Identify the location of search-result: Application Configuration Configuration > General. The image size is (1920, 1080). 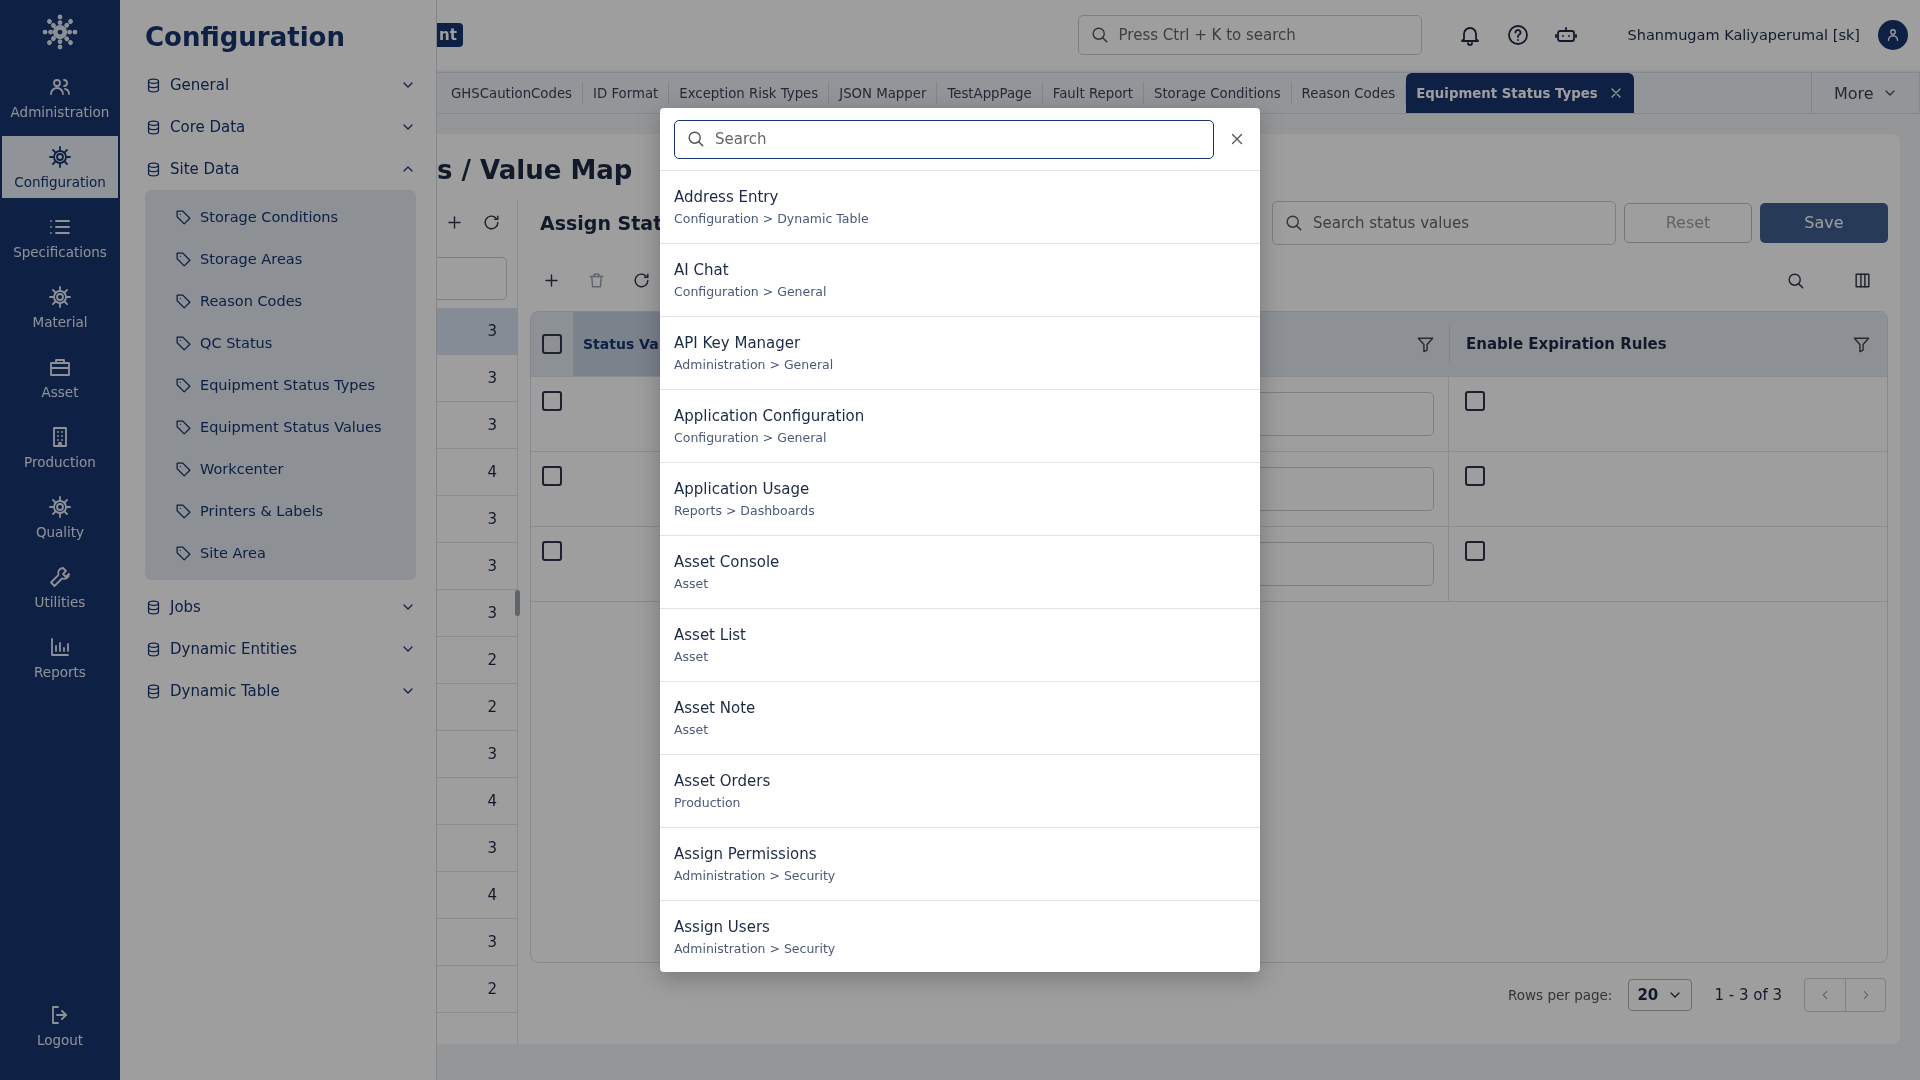
(960, 426).